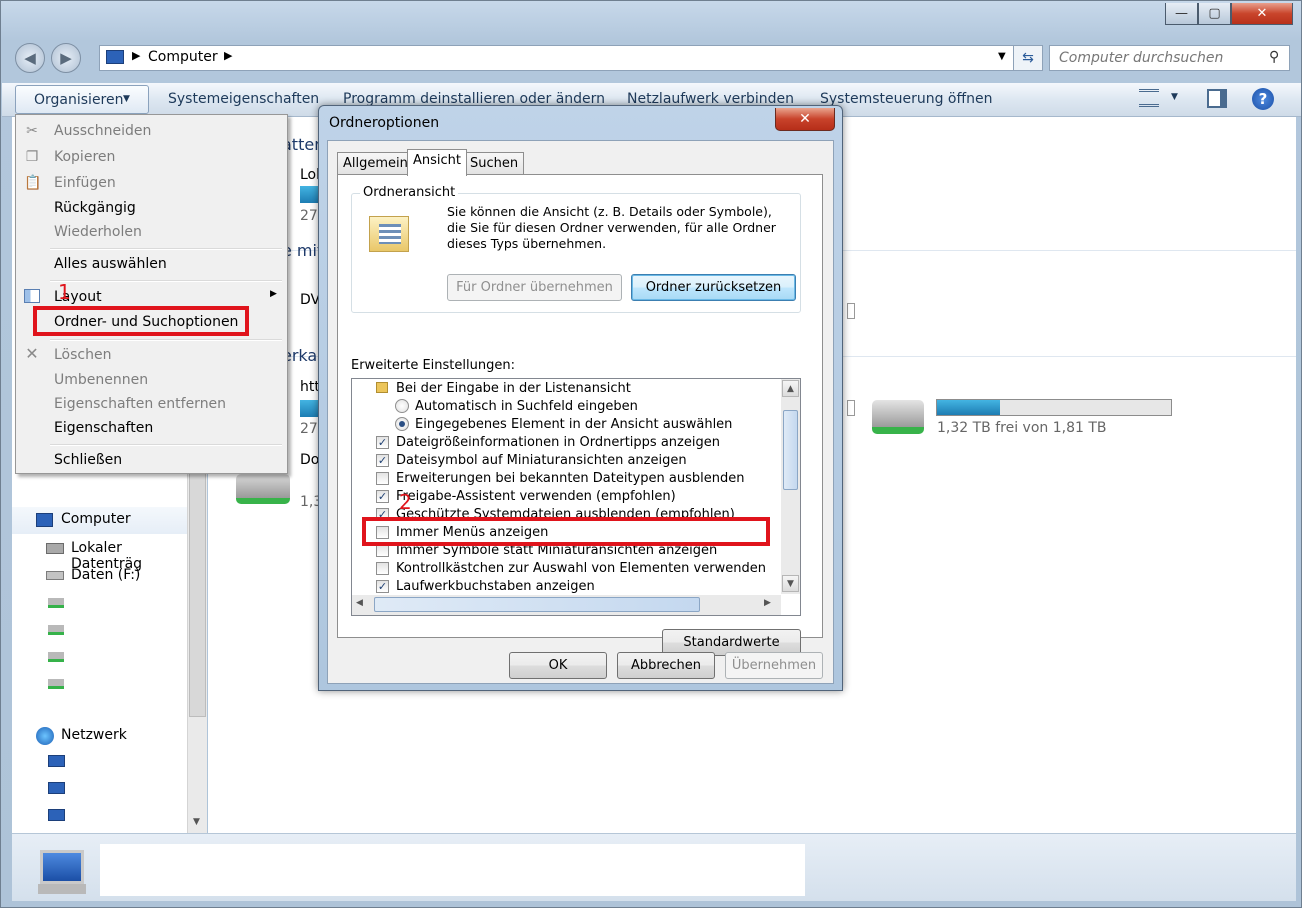 The height and width of the screenshot is (908, 1302). Describe the element at coordinates (359, 603) in the screenshot. I see `scroll-left-icon: ◀` at that location.